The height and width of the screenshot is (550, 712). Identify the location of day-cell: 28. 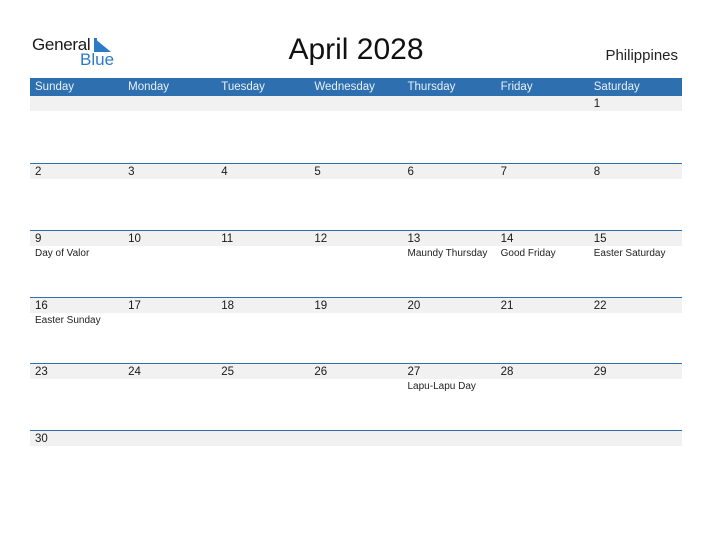
(542, 397).